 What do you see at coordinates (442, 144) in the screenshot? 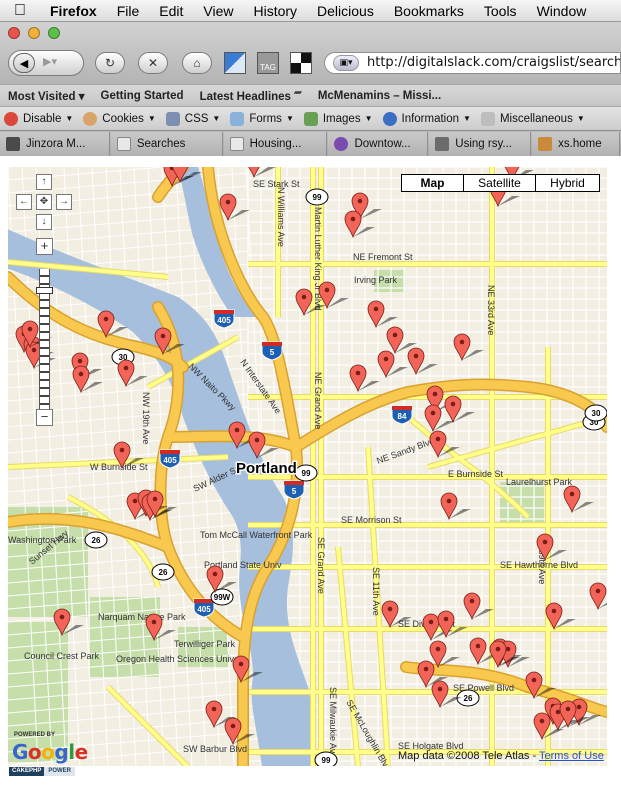
I see `gear-icon` at bounding box center [442, 144].